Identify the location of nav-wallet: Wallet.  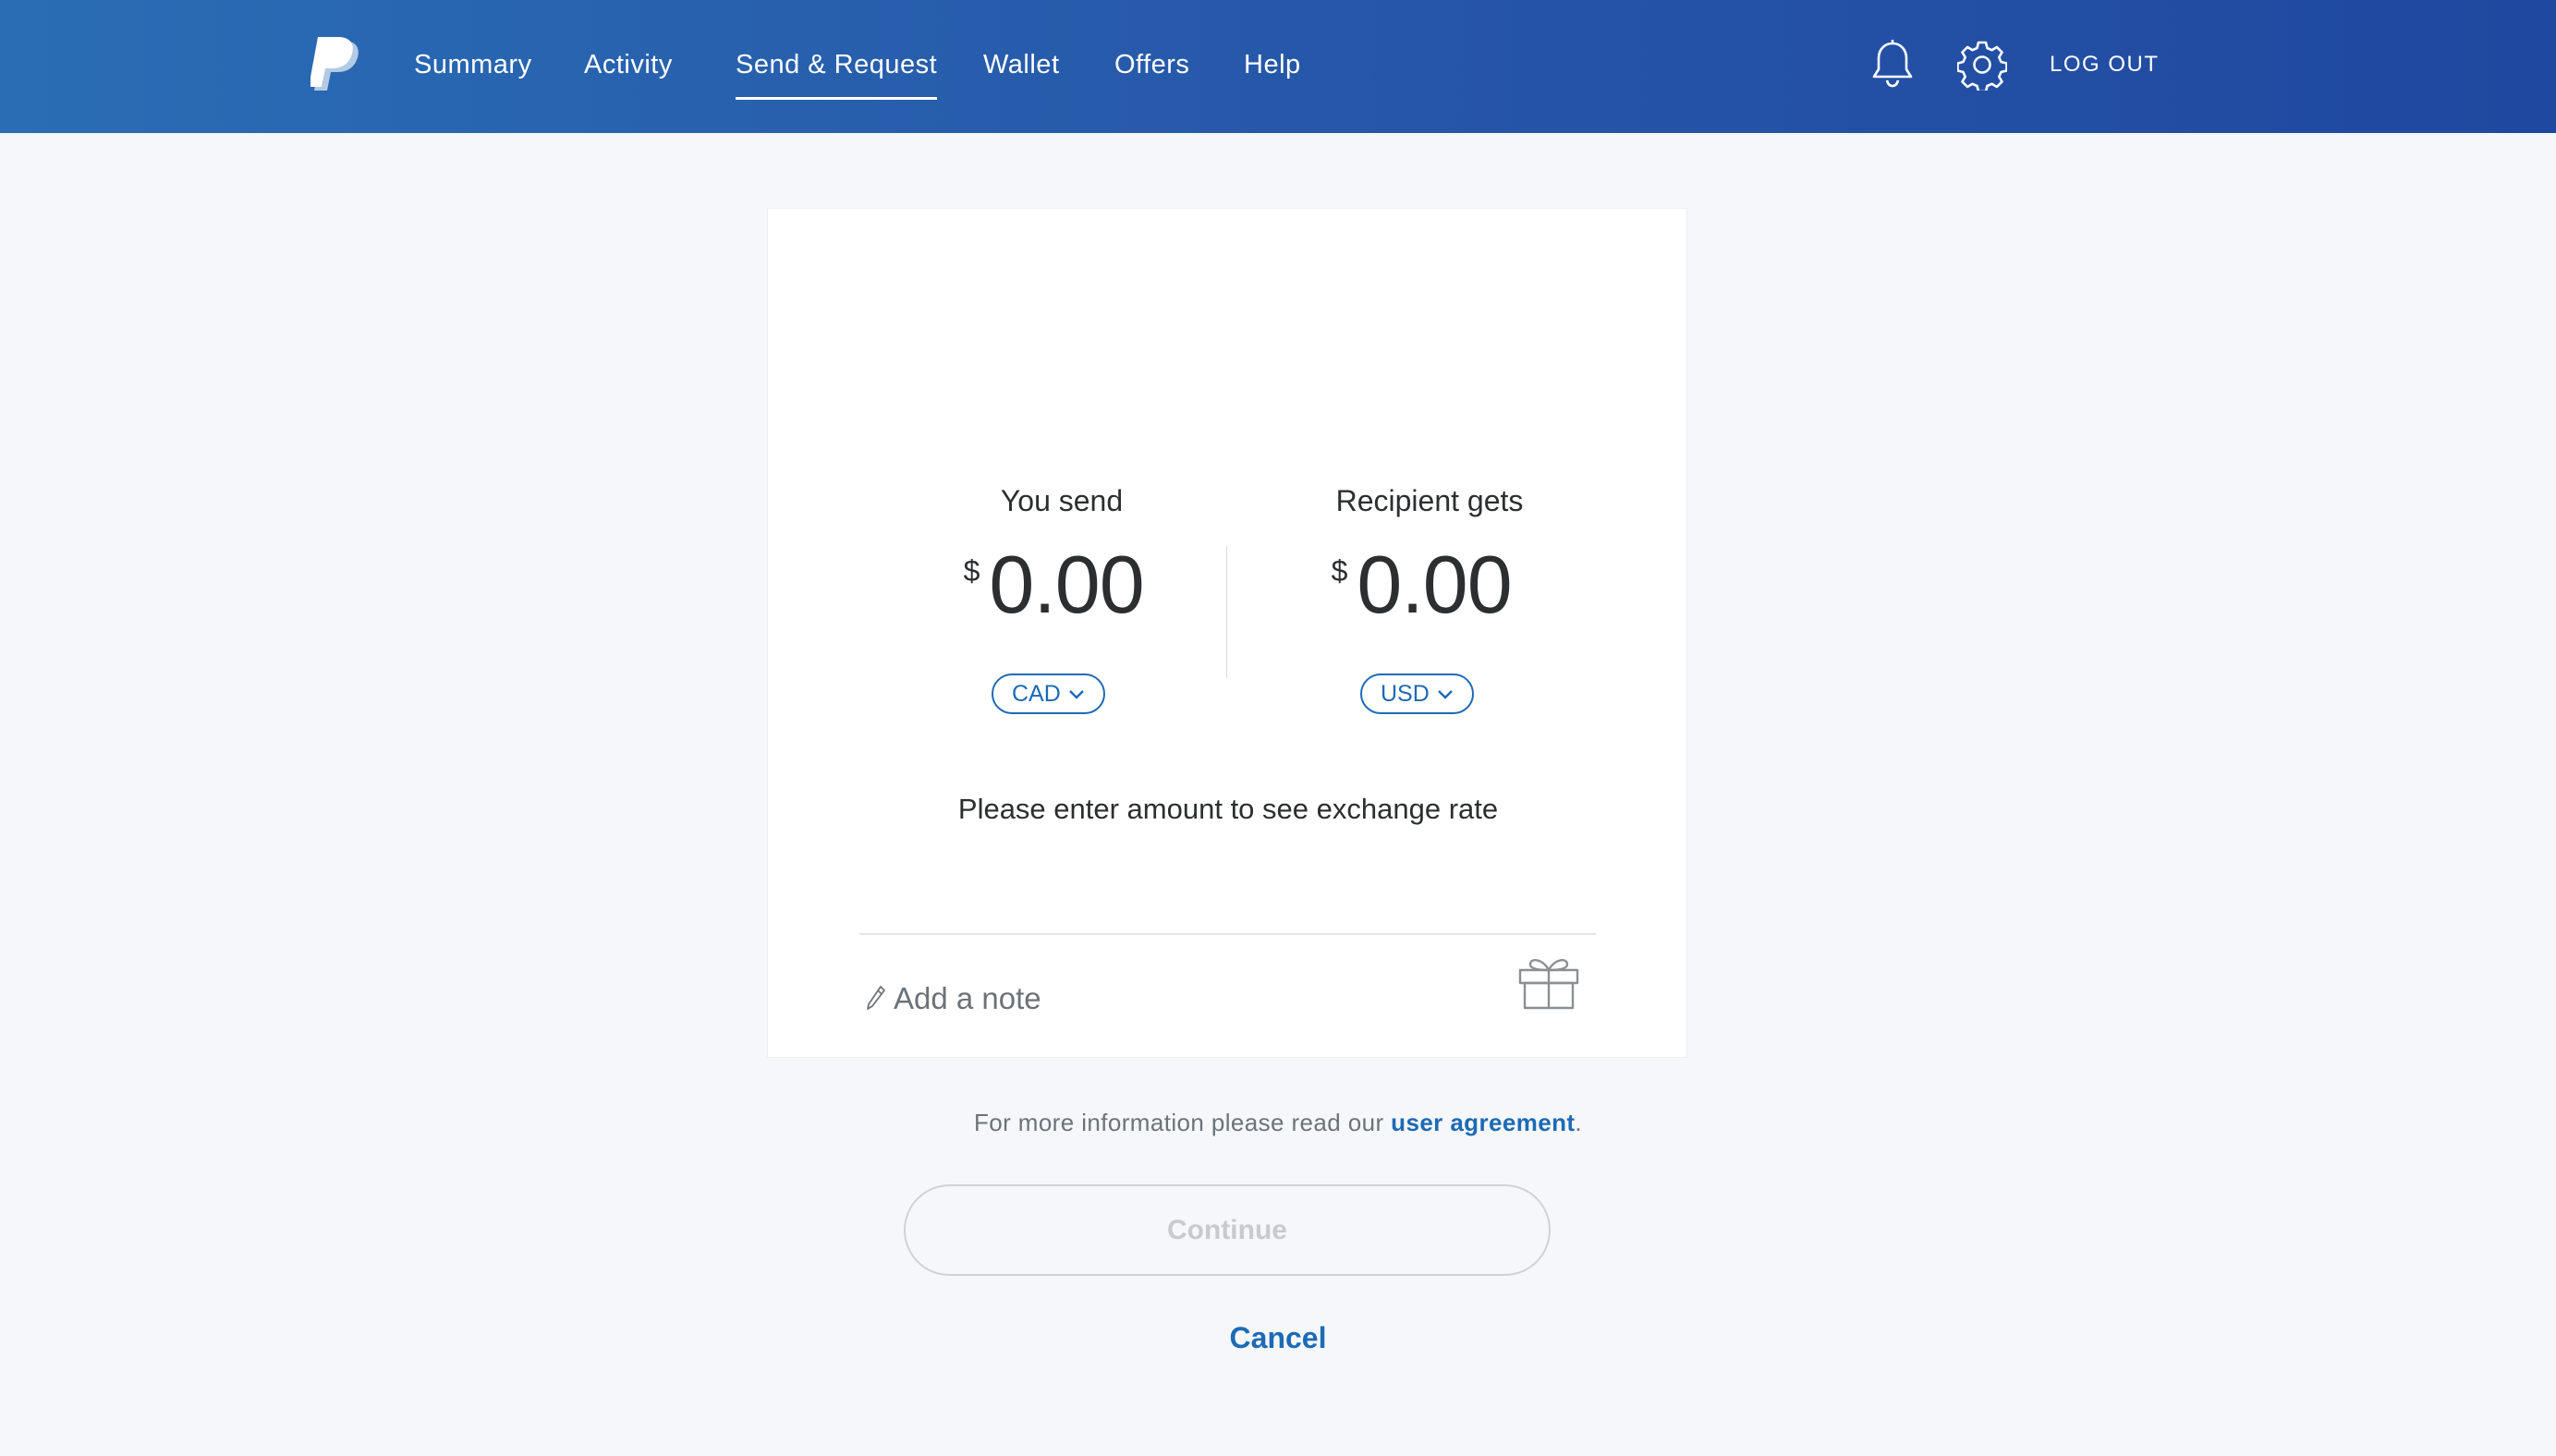
(1021, 64).